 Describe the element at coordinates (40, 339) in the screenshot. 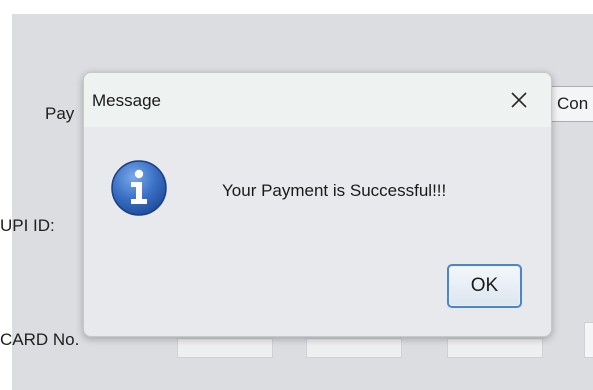

I see `card-number-label: CARD No.` at that location.